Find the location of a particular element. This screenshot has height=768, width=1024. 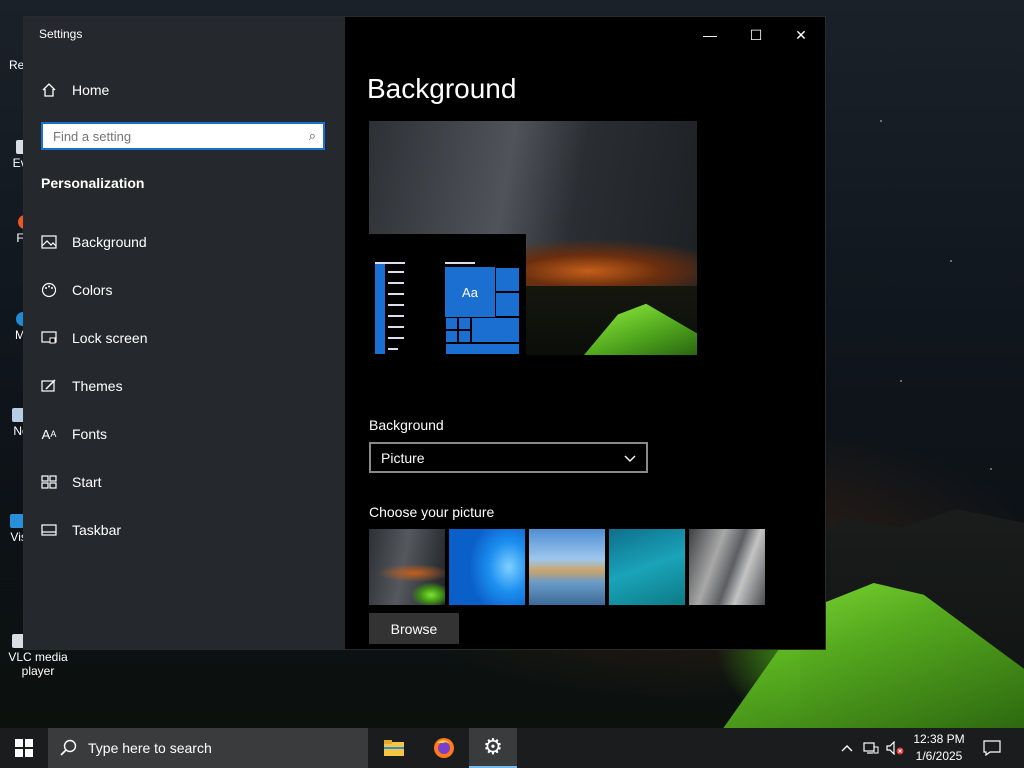

notification-center-icon is located at coordinates (992, 748).